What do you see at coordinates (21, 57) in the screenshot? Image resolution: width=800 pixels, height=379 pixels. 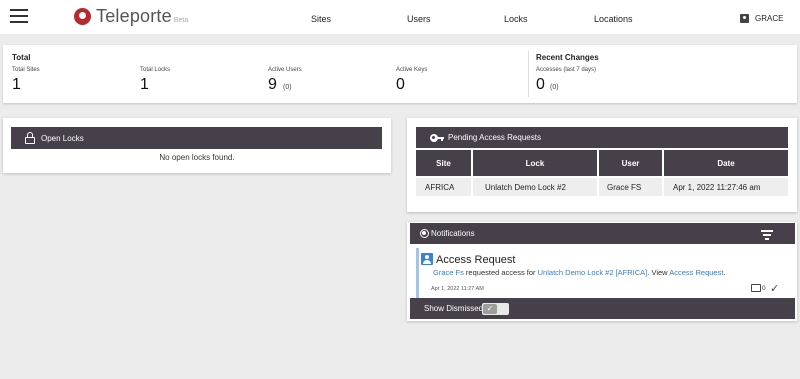 I see `total-heading: Total` at bounding box center [21, 57].